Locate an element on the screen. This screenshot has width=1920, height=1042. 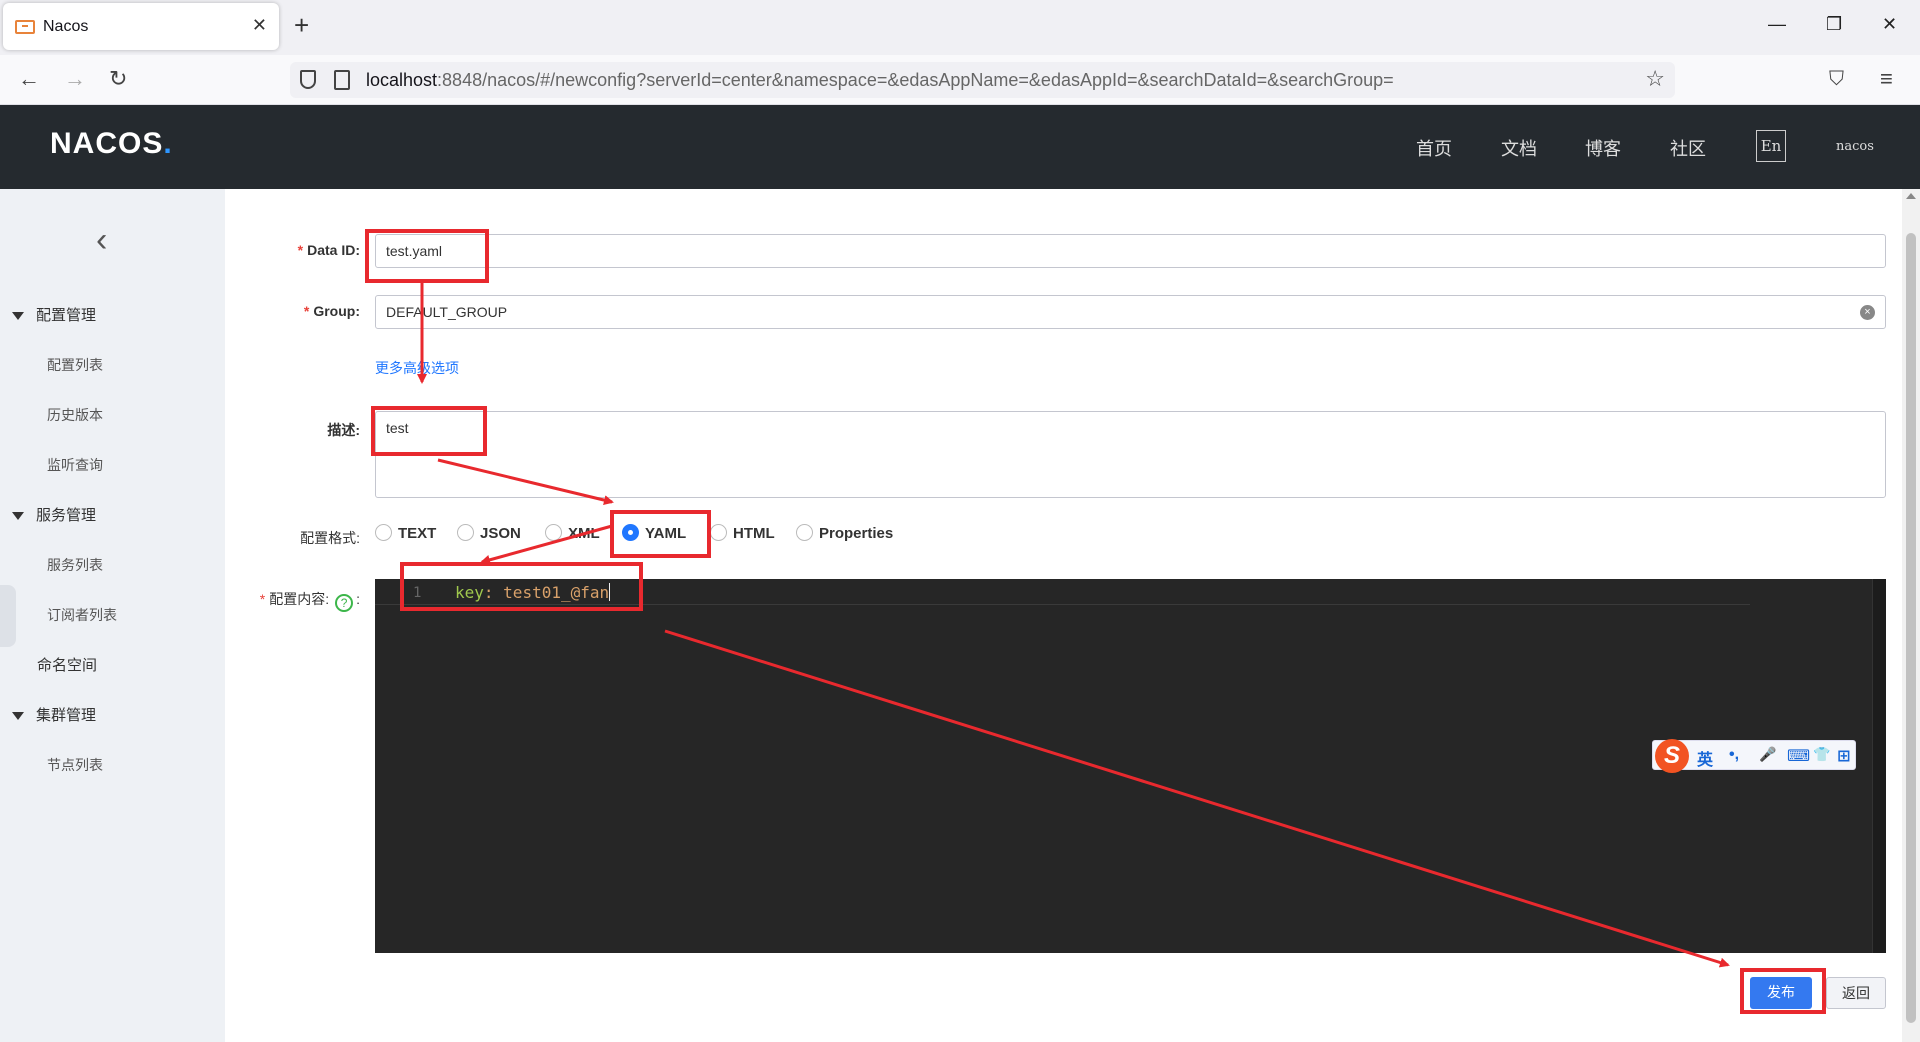
pocket-icon: ⛉ is located at coordinates (1836, 79).